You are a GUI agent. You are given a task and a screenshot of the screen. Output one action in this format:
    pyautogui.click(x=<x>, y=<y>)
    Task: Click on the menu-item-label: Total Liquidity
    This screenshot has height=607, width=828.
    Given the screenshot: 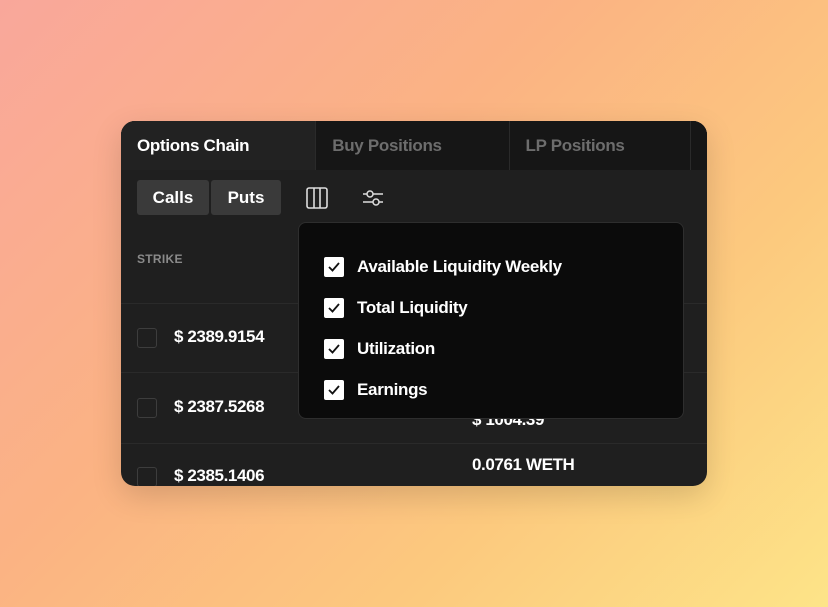 What is the action you would take?
    pyautogui.click(x=412, y=307)
    